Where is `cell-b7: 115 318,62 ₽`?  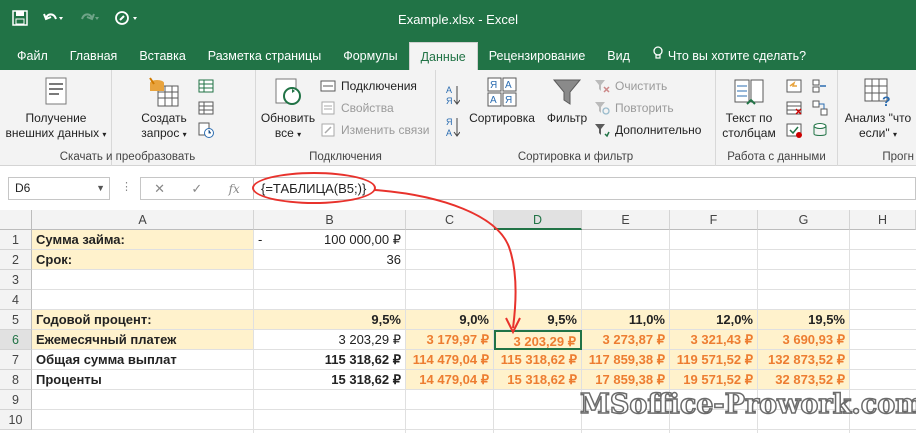
cell-b7: 115 318,62 ₽ is located at coordinates (330, 360).